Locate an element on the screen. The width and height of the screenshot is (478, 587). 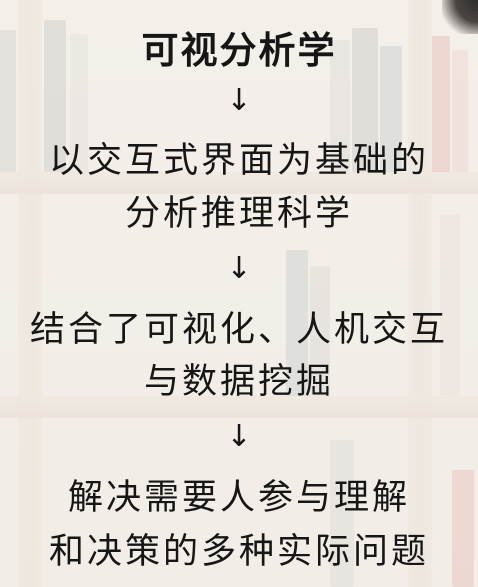
step-3-line-1: 解决需要人参与理解 is located at coordinates (238, 498).